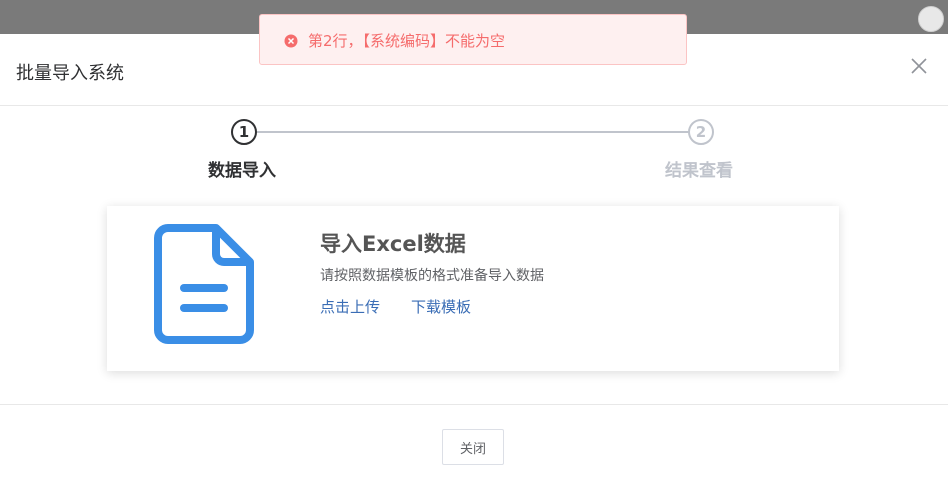 This screenshot has width=948, height=480. I want to click on error-message: 第2行，【系统编码】不能为空, so click(407, 41).